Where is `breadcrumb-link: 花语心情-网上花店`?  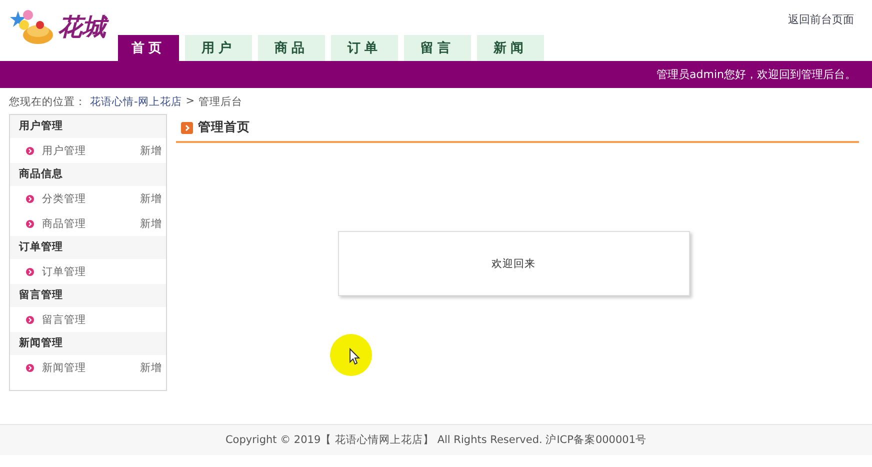 breadcrumb-link: 花语心情-网上花店 is located at coordinates (136, 103).